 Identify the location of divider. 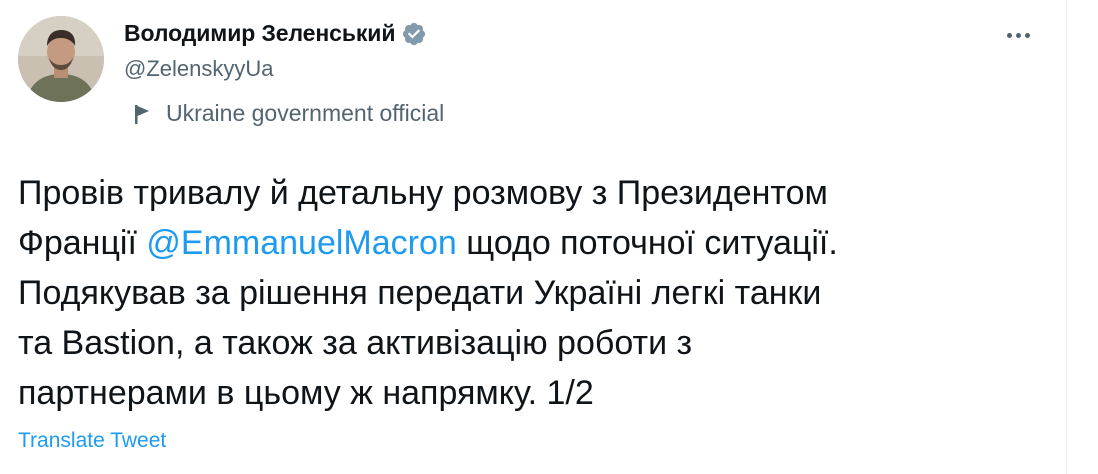
(1066, 237).